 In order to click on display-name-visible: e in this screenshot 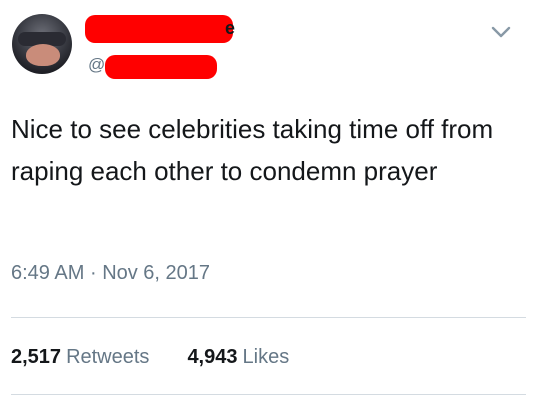, I will do `click(230, 28)`.